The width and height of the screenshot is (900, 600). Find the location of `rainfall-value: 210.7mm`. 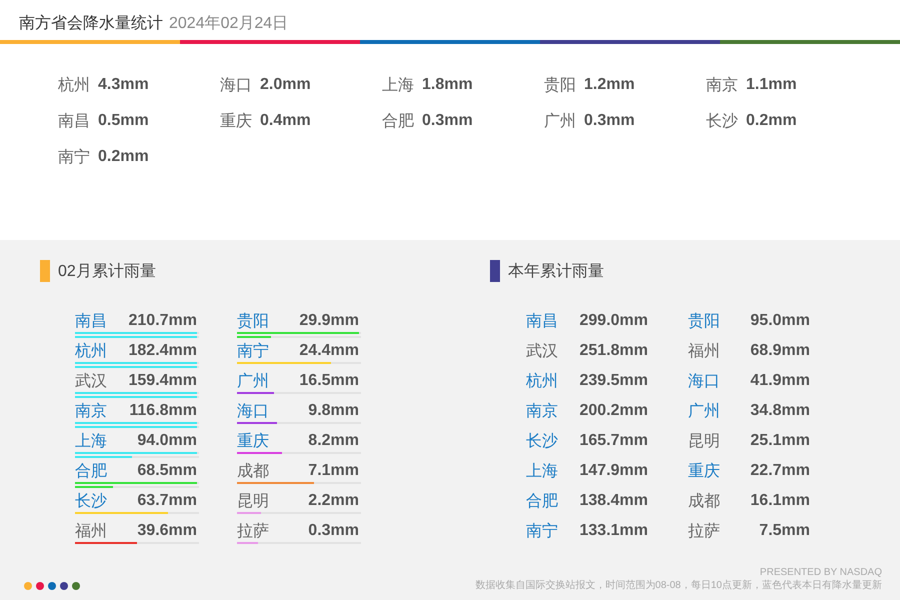

rainfall-value: 210.7mm is located at coordinates (162, 321).